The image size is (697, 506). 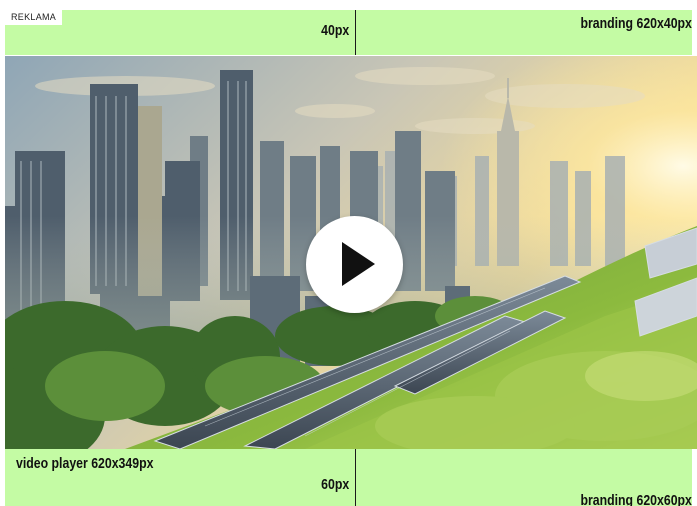 What do you see at coordinates (355, 32) in the screenshot?
I see `top-banner-divider` at bounding box center [355, 32].